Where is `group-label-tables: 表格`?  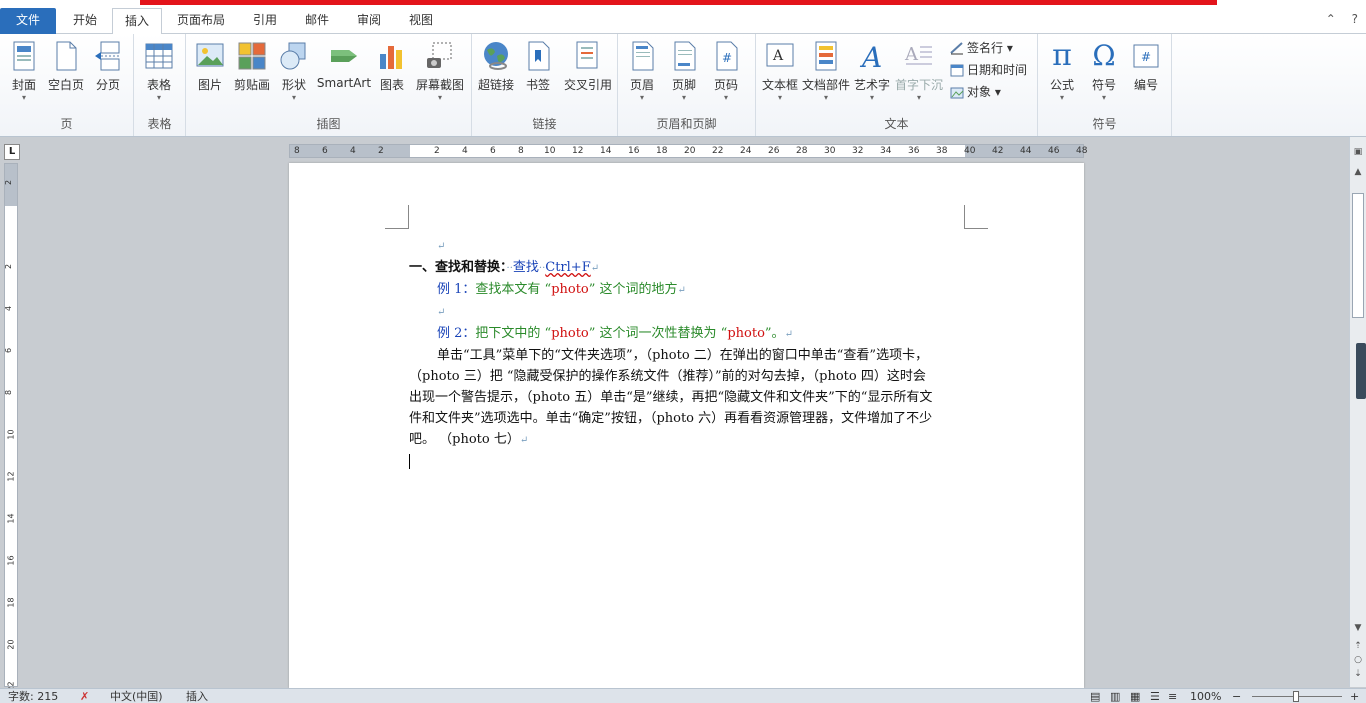 group-label-tables: 表格 is located at coordinates (159, 124).